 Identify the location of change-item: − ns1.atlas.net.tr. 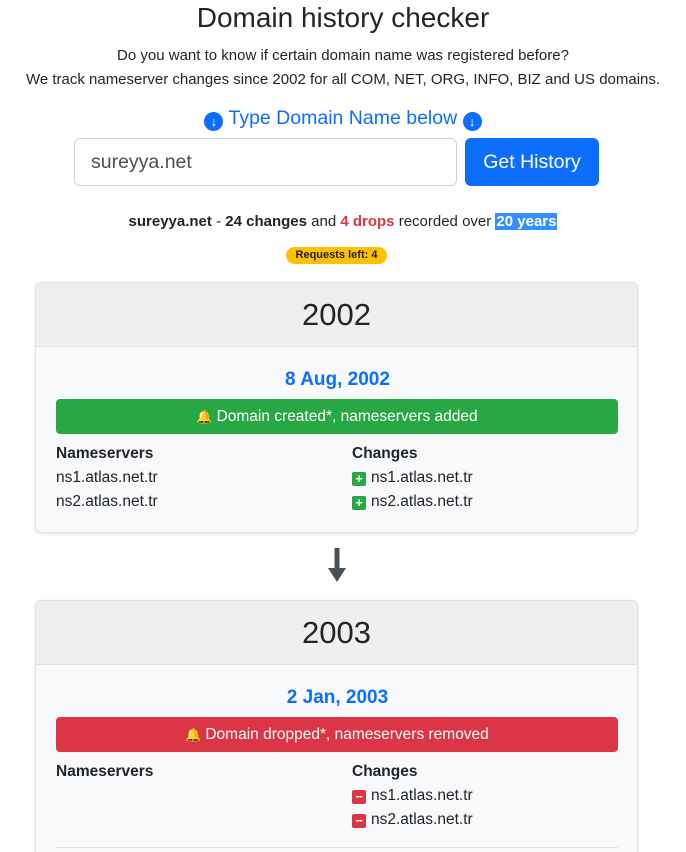
(412, 796).